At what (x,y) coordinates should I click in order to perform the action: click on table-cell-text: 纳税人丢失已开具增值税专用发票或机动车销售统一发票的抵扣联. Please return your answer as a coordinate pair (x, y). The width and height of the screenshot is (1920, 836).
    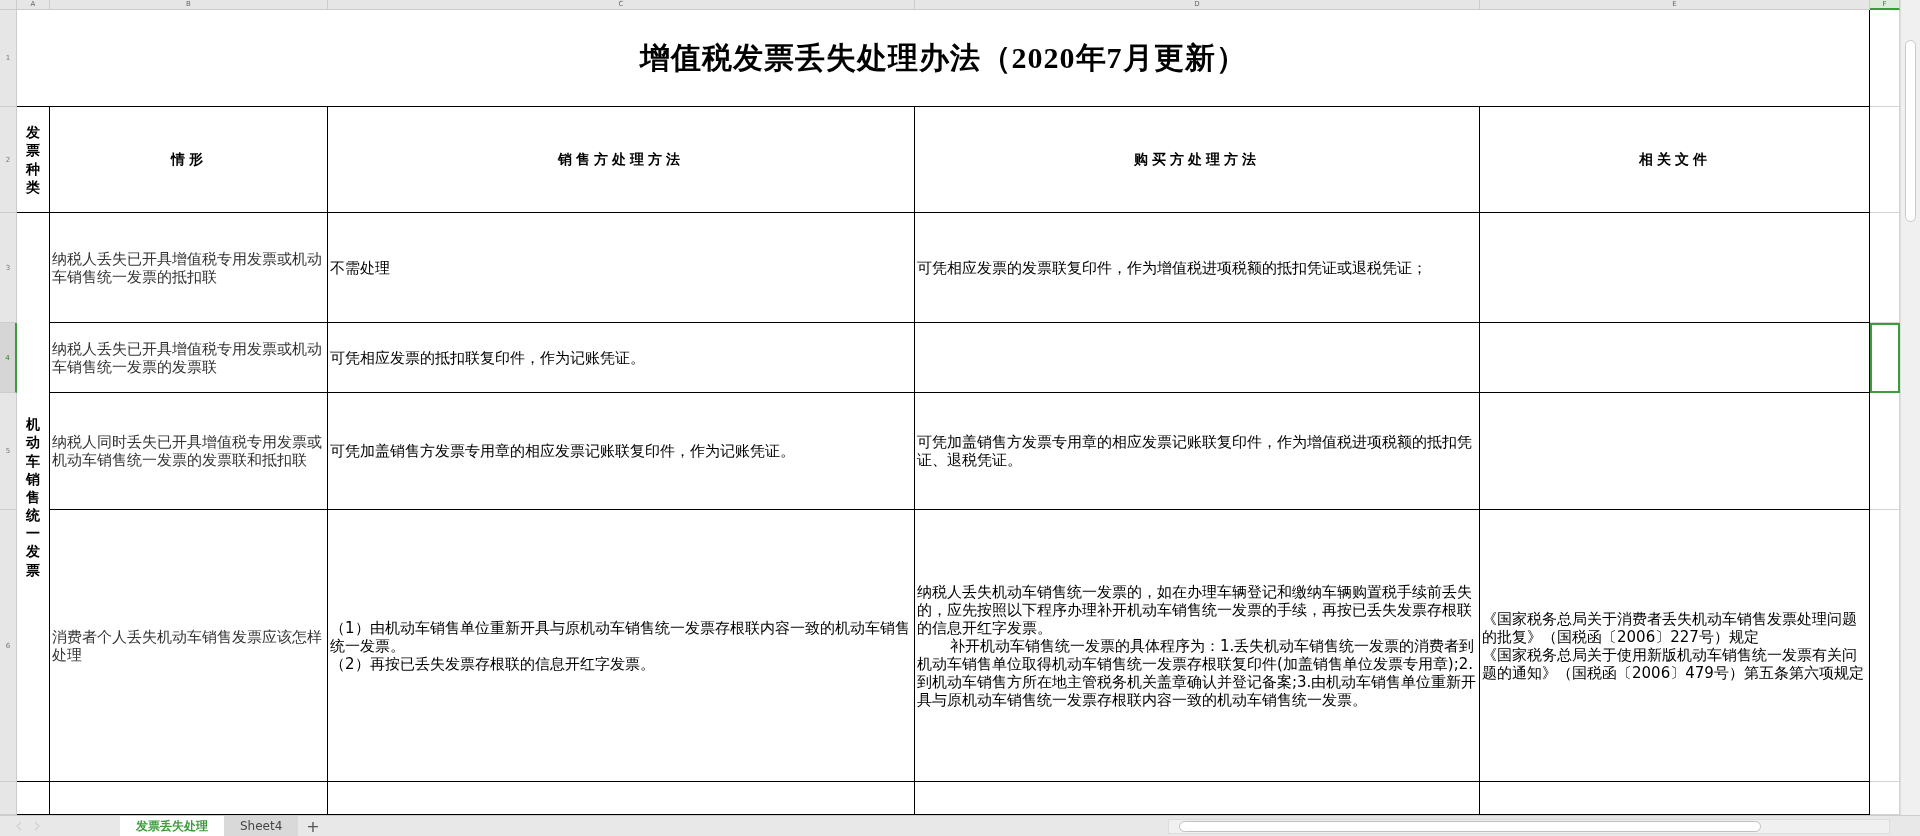
    Looking at the image, I should click on (187, 267).